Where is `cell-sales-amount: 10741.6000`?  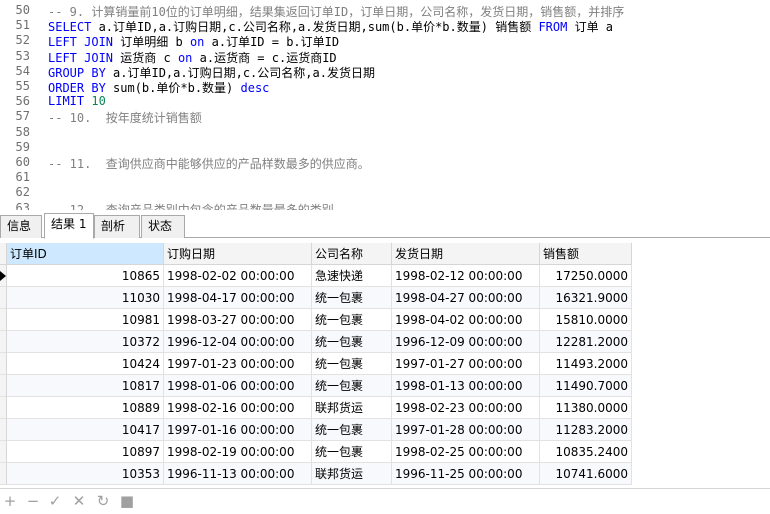 cell-sales-amount: 10741.6000 is located at coordinates (586, 474).